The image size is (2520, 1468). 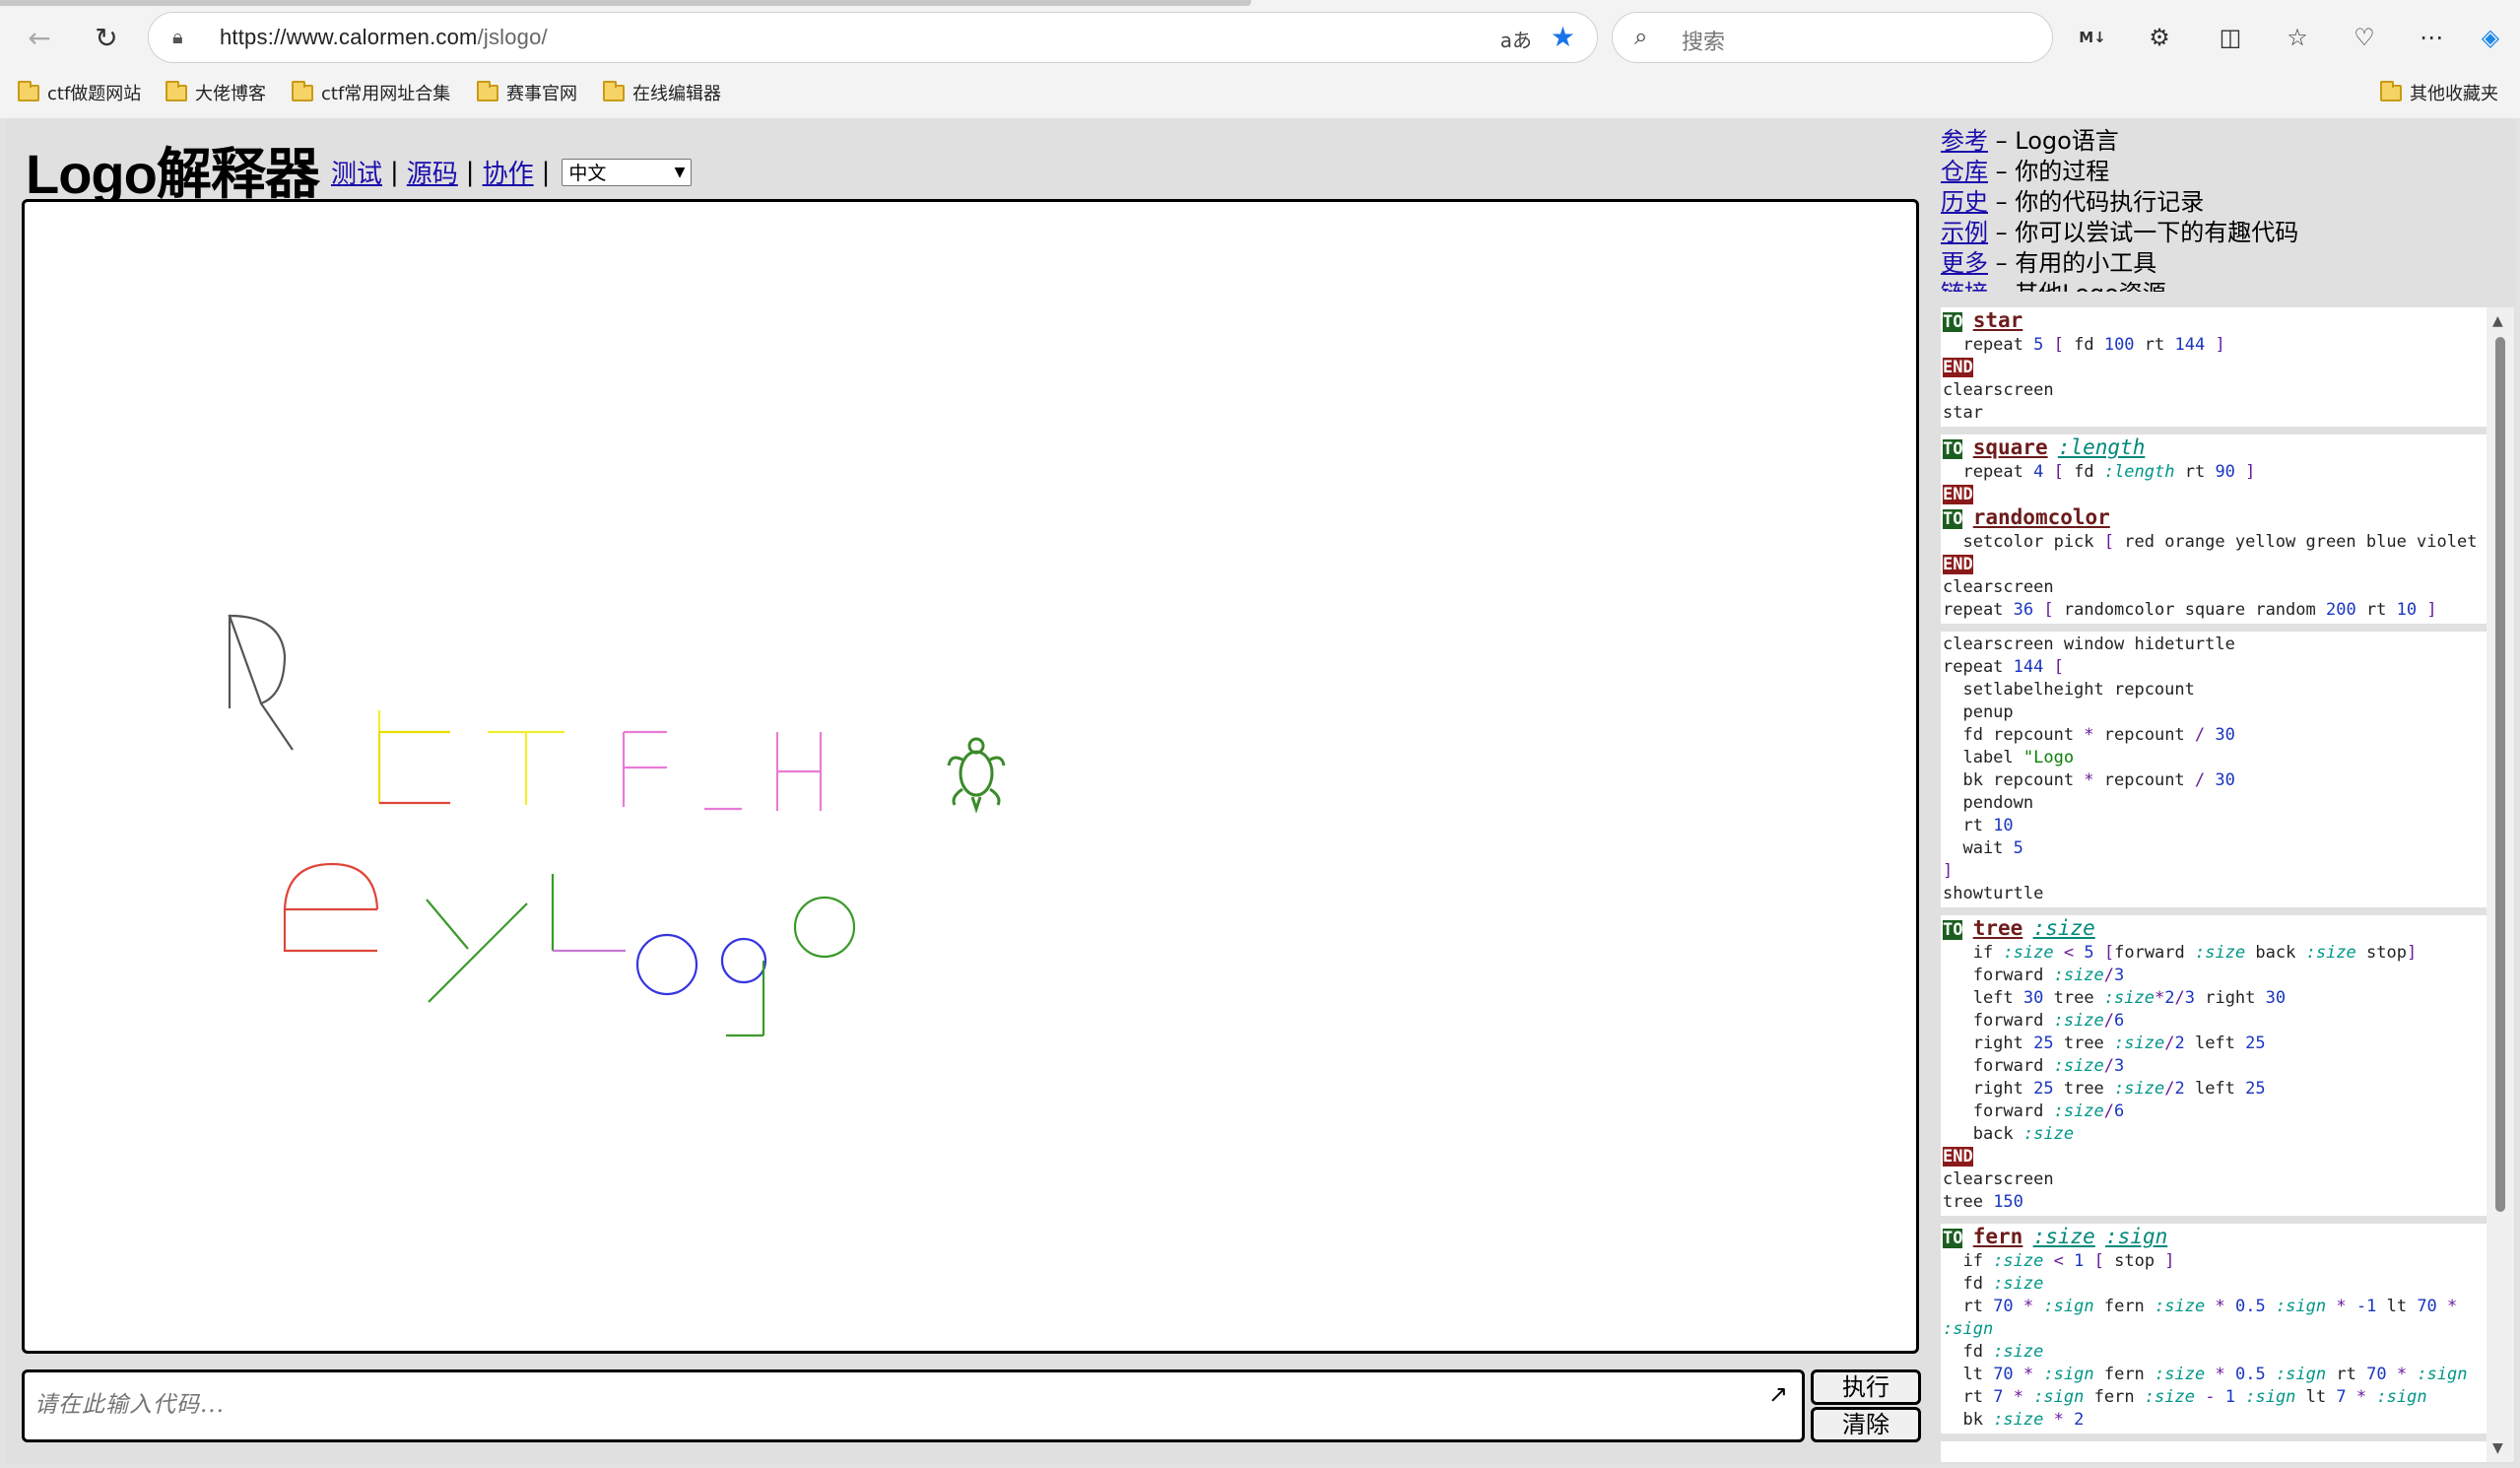 I want to click on bookmarks-bar: ctf做题网站 大佬博客 ctf常用网址合集 赛事官网 在线编辑器 其他收藏夹, so click(x=1260, y=92).